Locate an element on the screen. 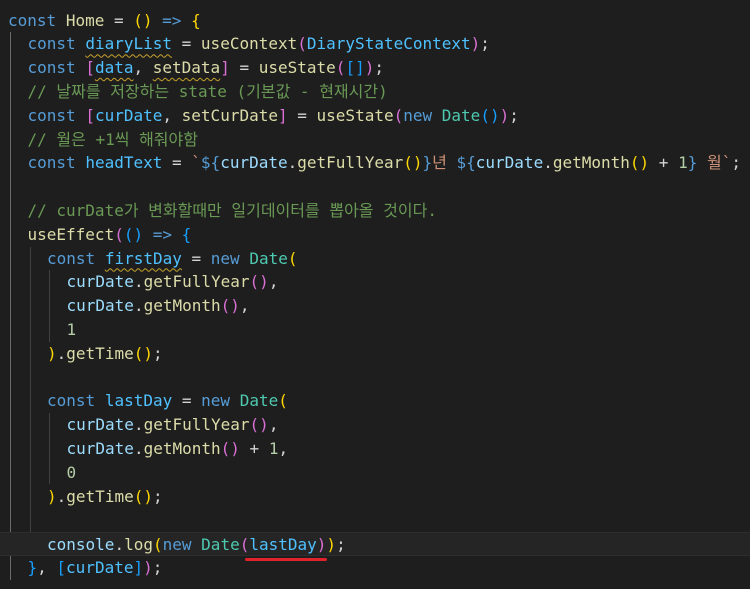 The image size is (750, 589). code-line: // 월은 +1씩 해줘야함 is located at coordinates (375, 140).